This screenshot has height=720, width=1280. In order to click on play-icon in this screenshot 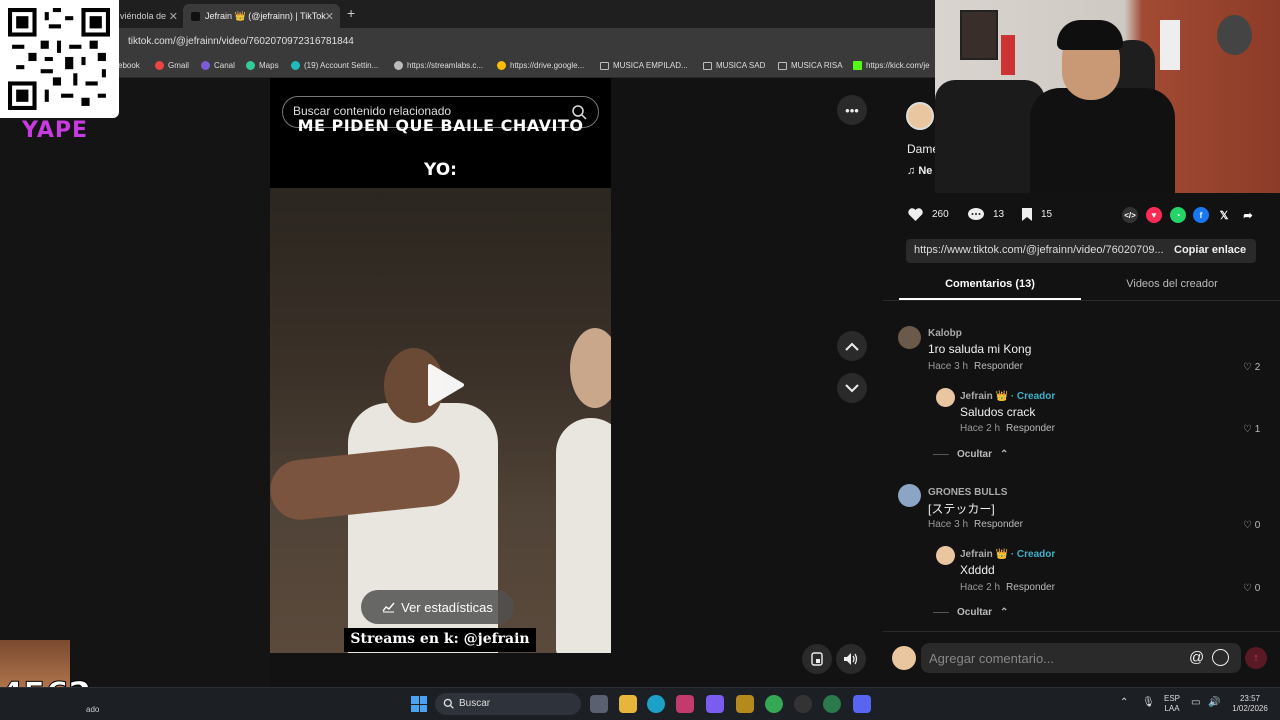, I will do `click(445, 385)`.